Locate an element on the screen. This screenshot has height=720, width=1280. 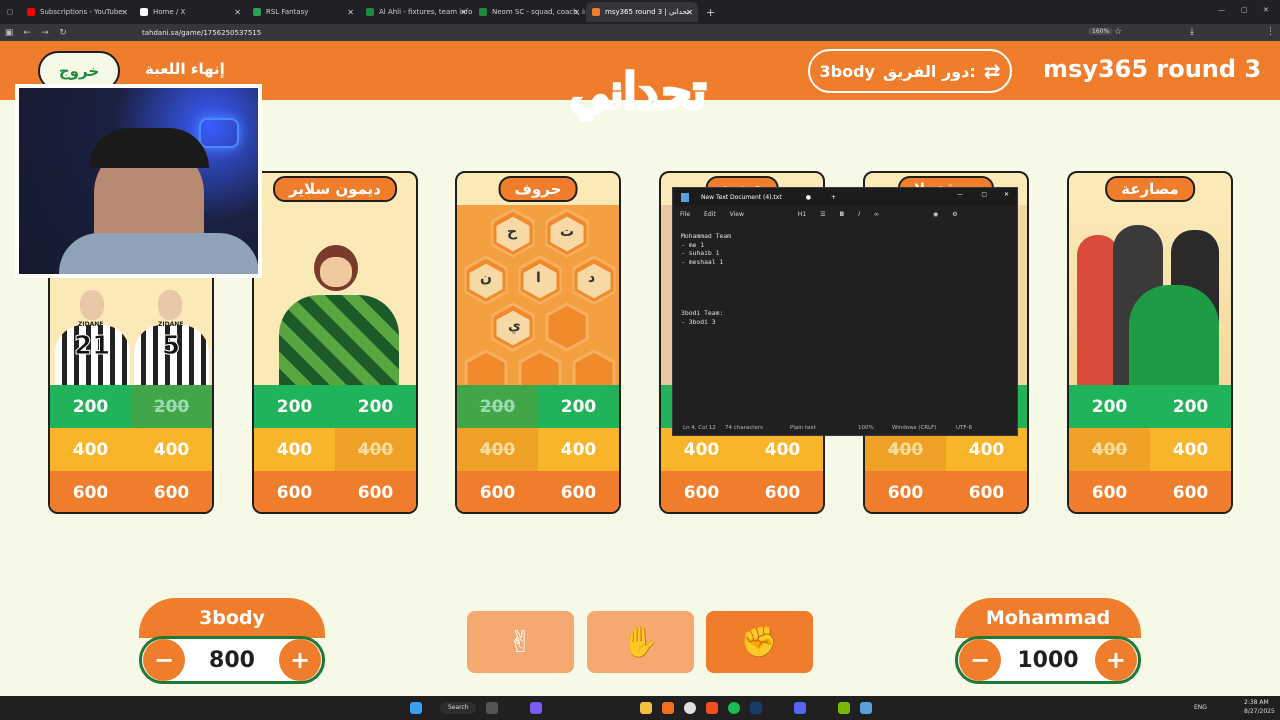
clock-time: 2:38 AM is located at coordinates (1256, 702).